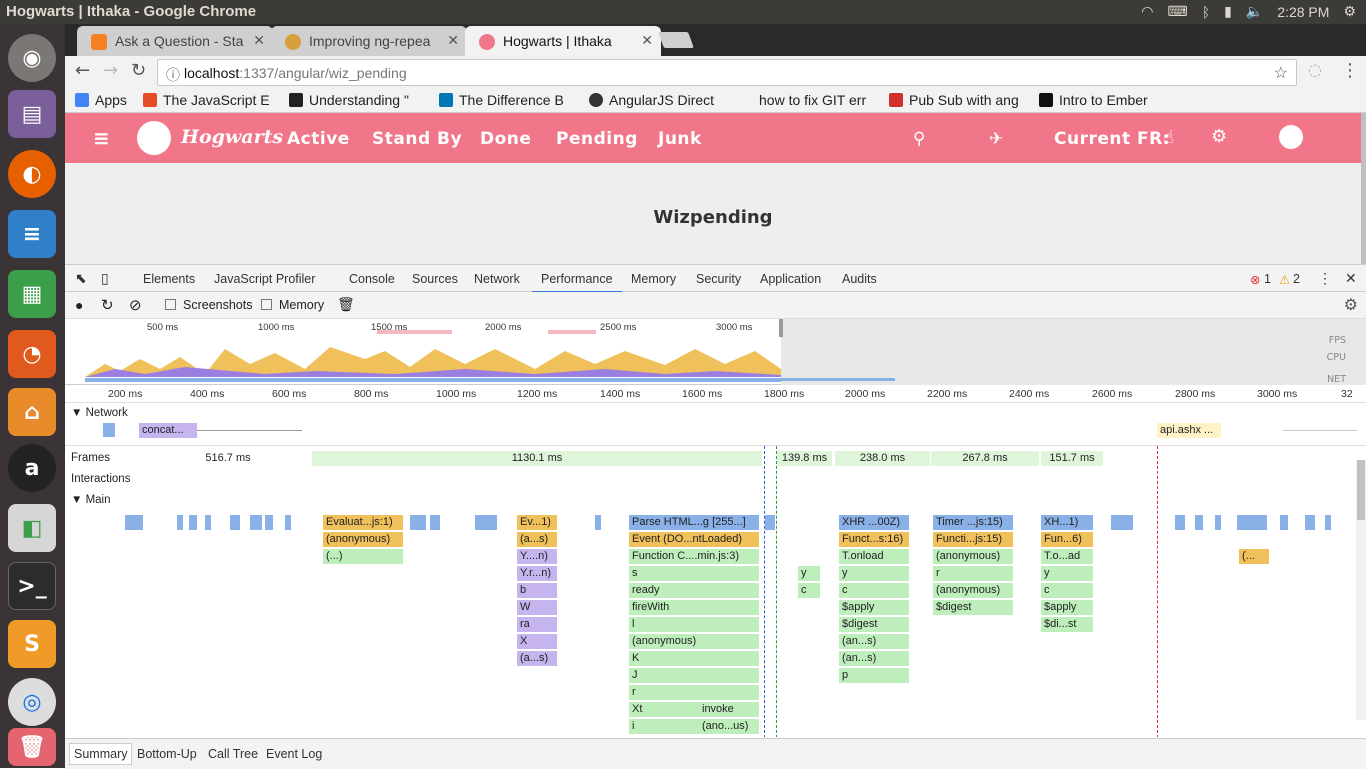  Describe the element at coordinates (167, 754) in the screenshot. I see `tab-bottom-up: Bottom-Up` at that location.